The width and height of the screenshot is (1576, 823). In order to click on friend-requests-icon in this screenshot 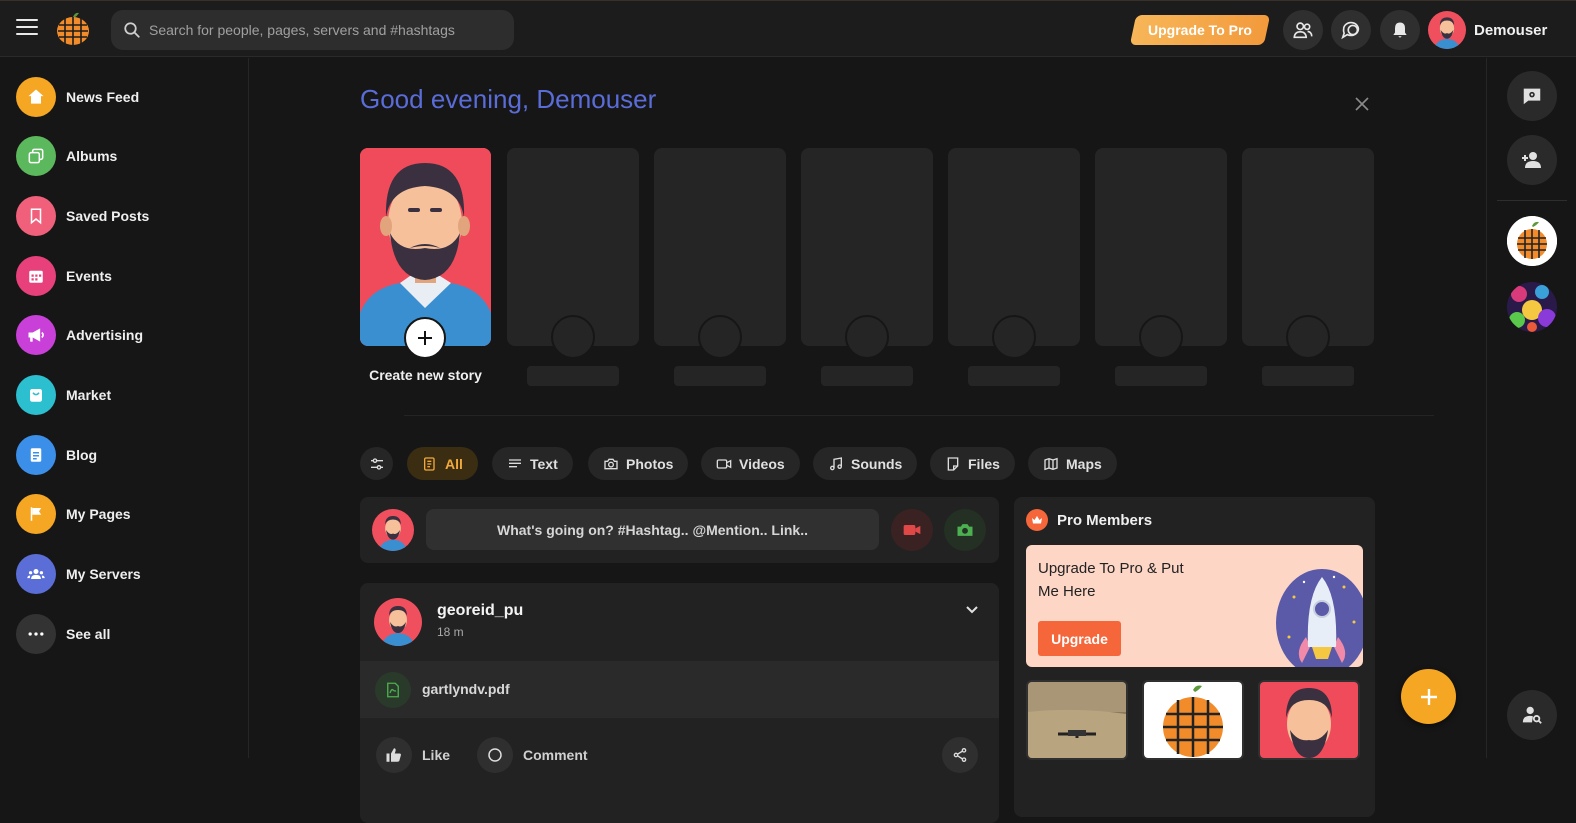, I will do `click(1303, 30)`.